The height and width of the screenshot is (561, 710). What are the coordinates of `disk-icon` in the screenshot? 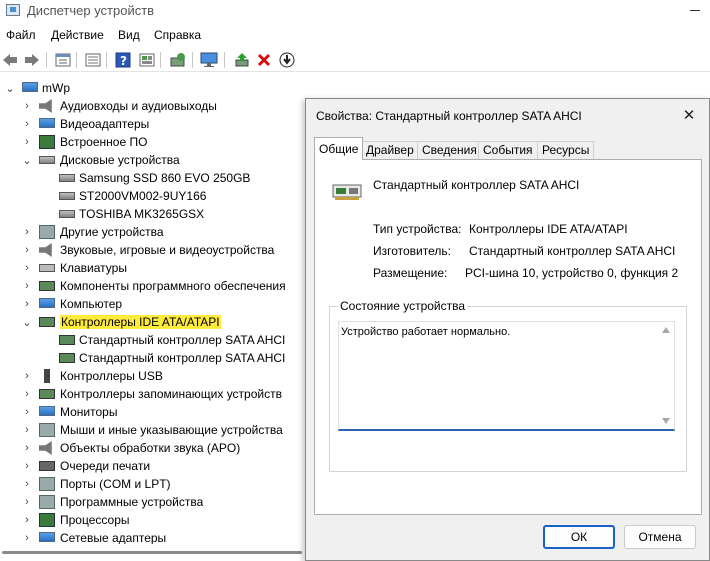 It's located at (47, 160).